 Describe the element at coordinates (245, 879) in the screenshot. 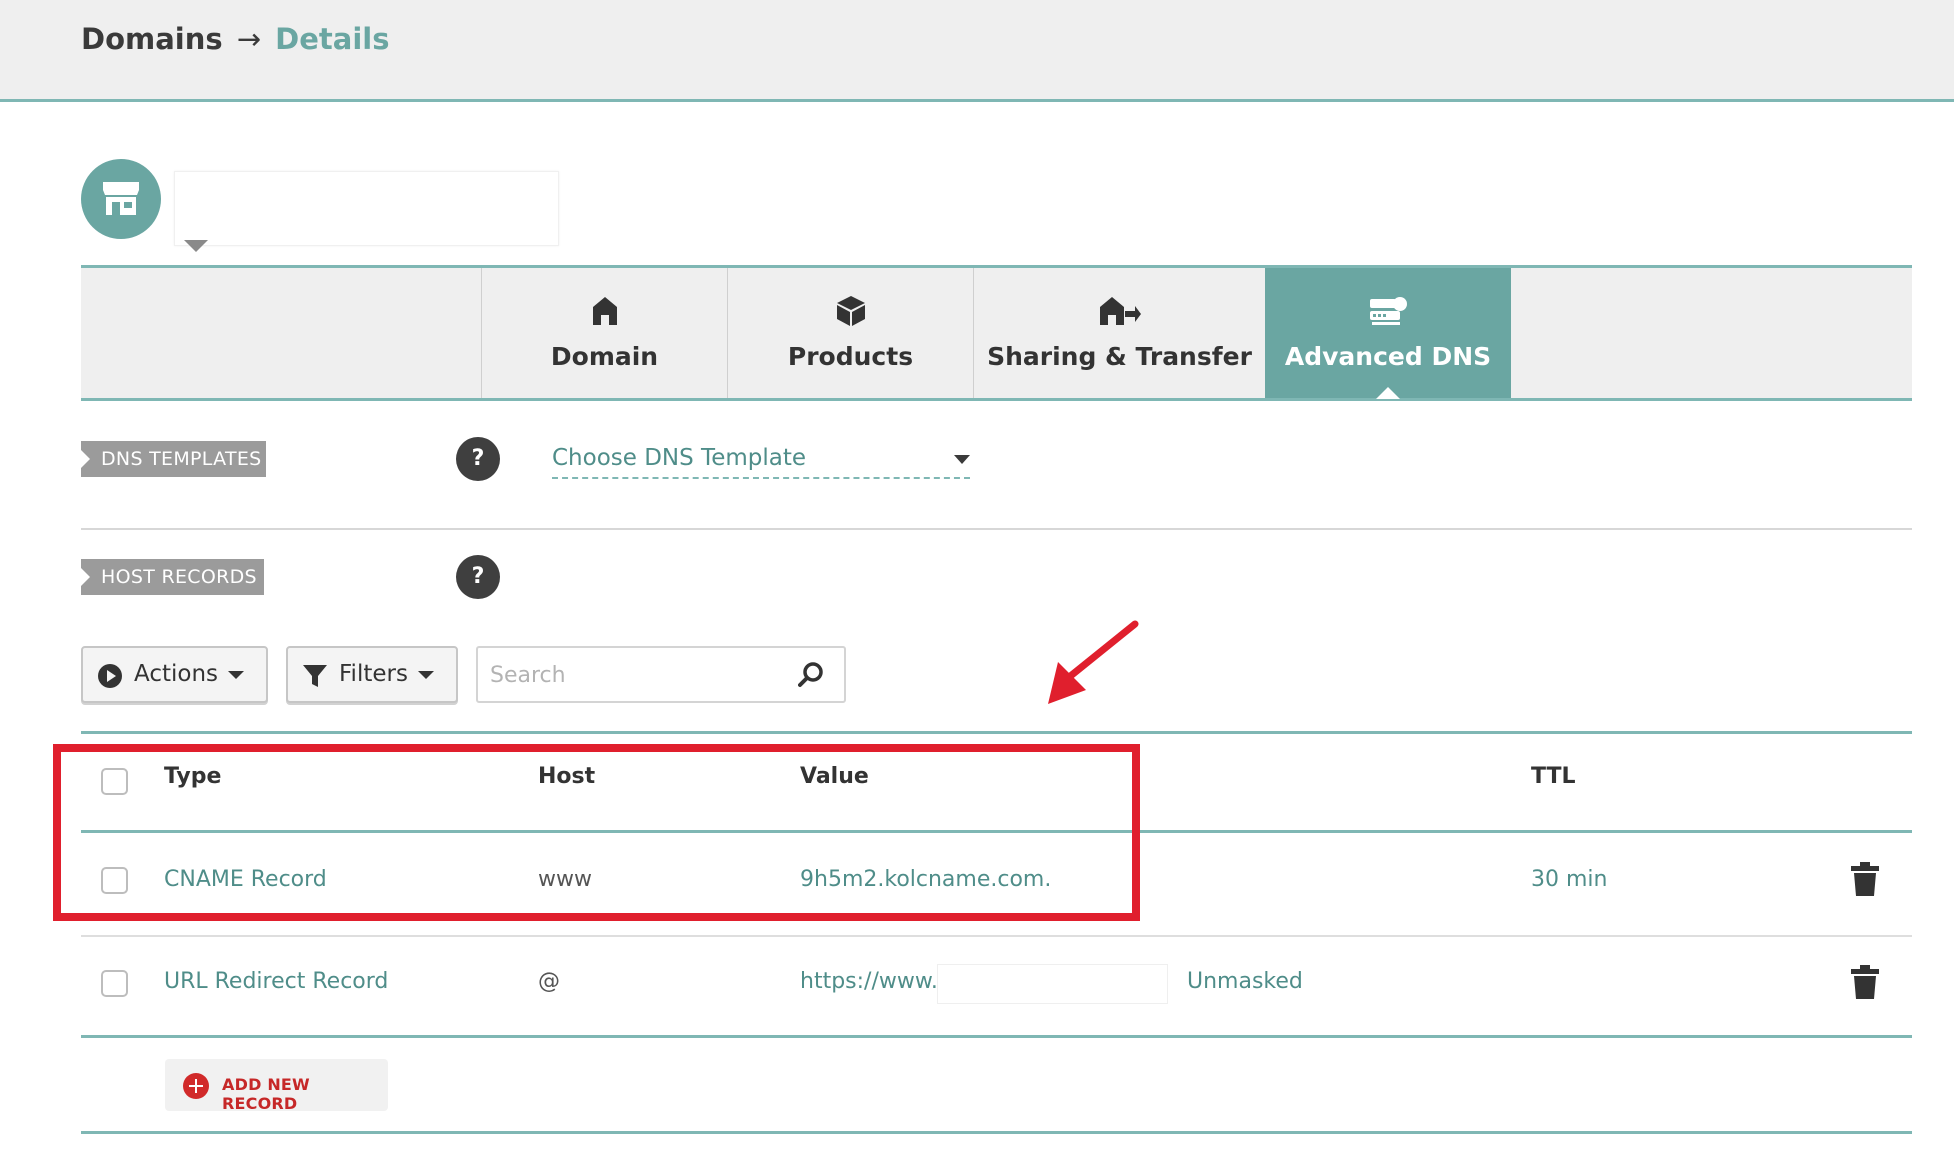

I see `record-type-cell: CNAME Record` at that location.